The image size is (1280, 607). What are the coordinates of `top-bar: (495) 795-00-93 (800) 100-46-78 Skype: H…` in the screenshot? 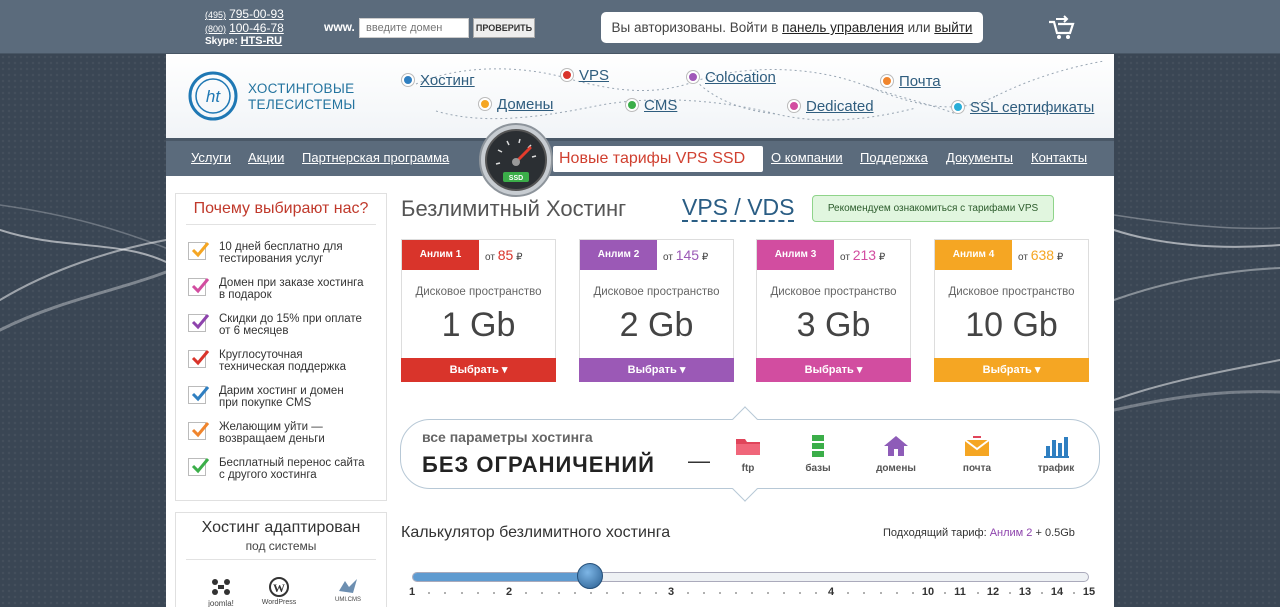 It's located at (640, 27).